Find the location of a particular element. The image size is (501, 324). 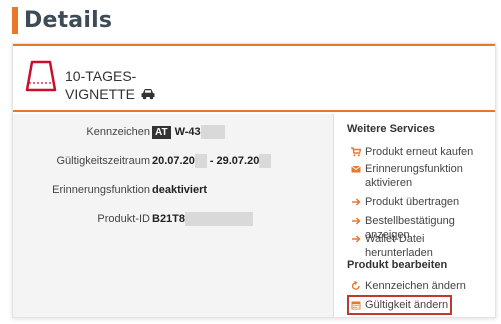

page-title: Details is located at coordinates (68, 20).